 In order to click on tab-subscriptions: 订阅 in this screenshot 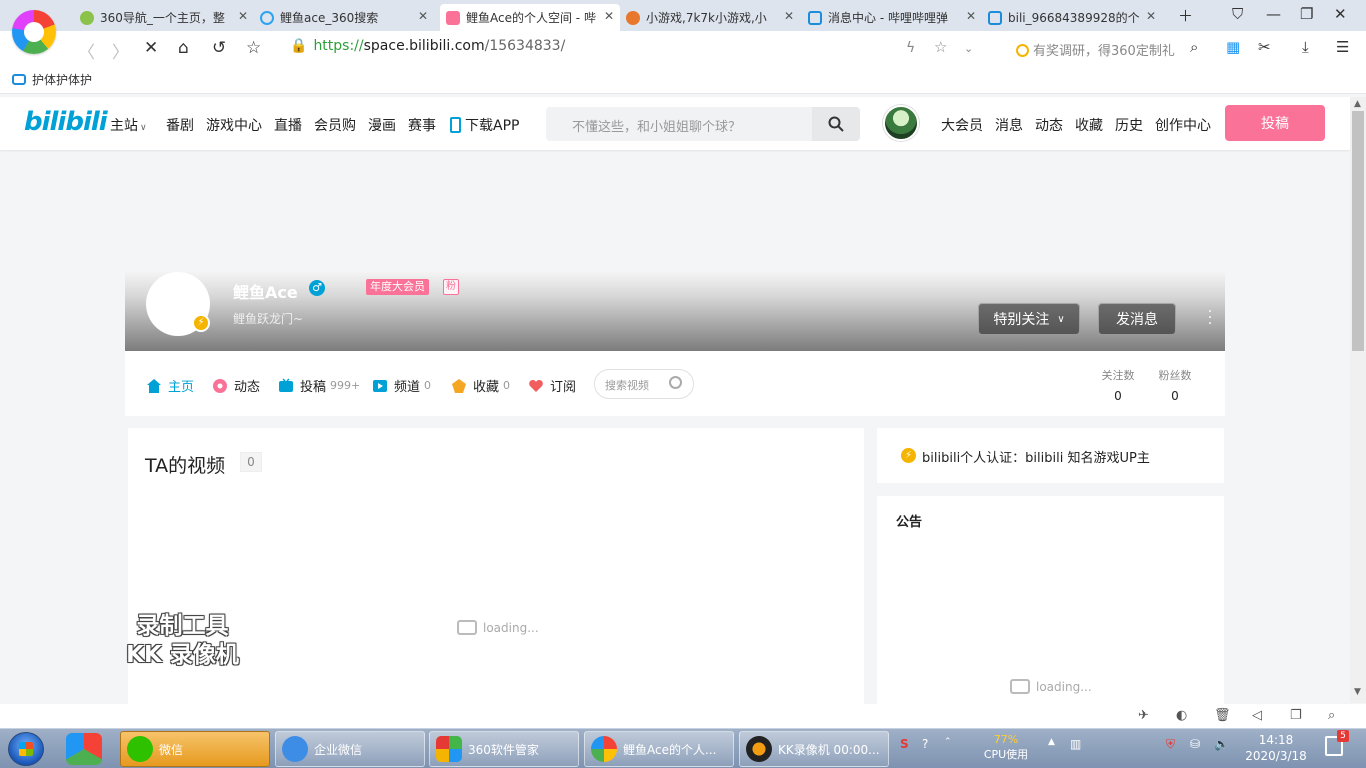, I will do `click(552, 385)`.